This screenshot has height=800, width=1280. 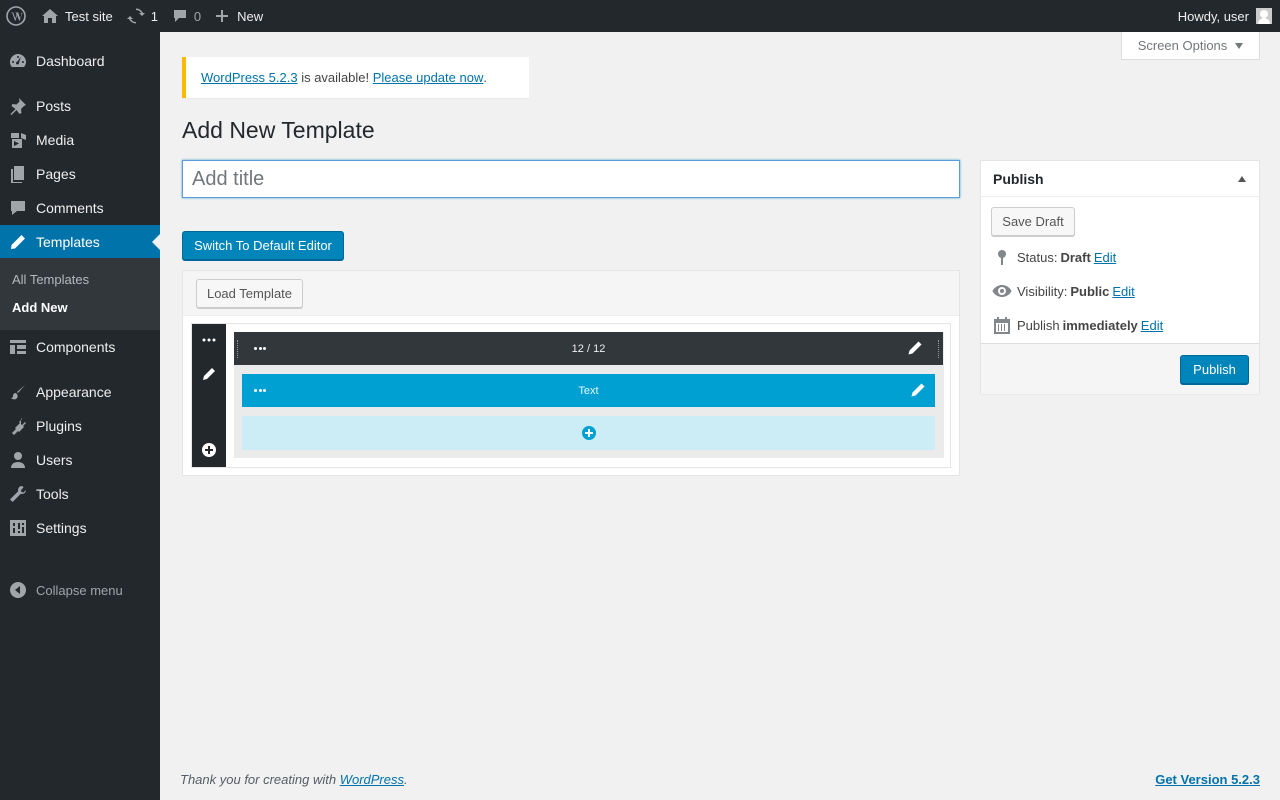 What do you see at coordinates (40, 307) in the screenshot?
I see `submenu-add-new: Add New` at bounding box center [40, 307].